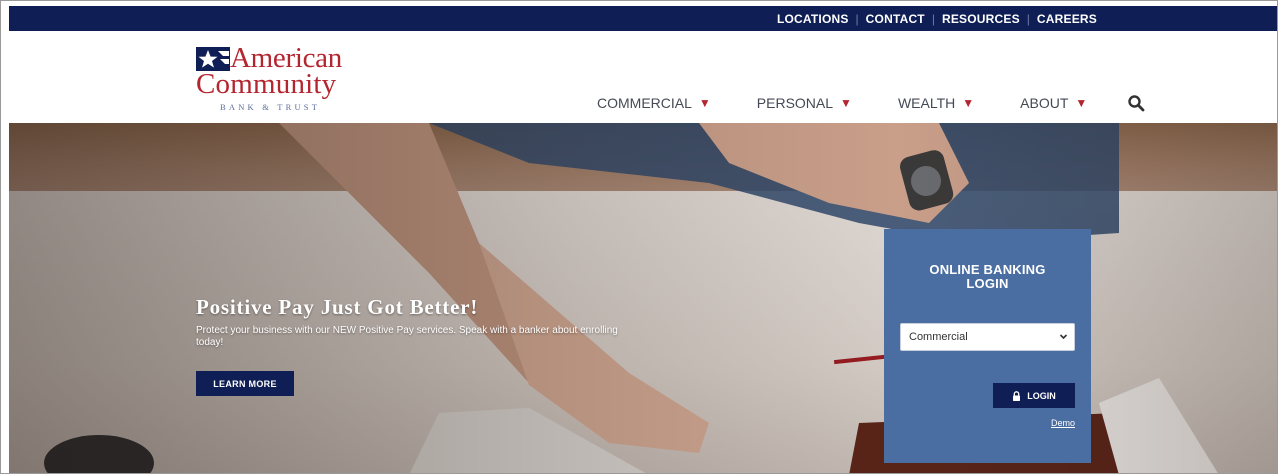 The width and height of the screenshot is (1278, 474). Describe the element at coordinates (895, 19) in the screenshot. I see `utility-link-contact: CONTACT` at that location.